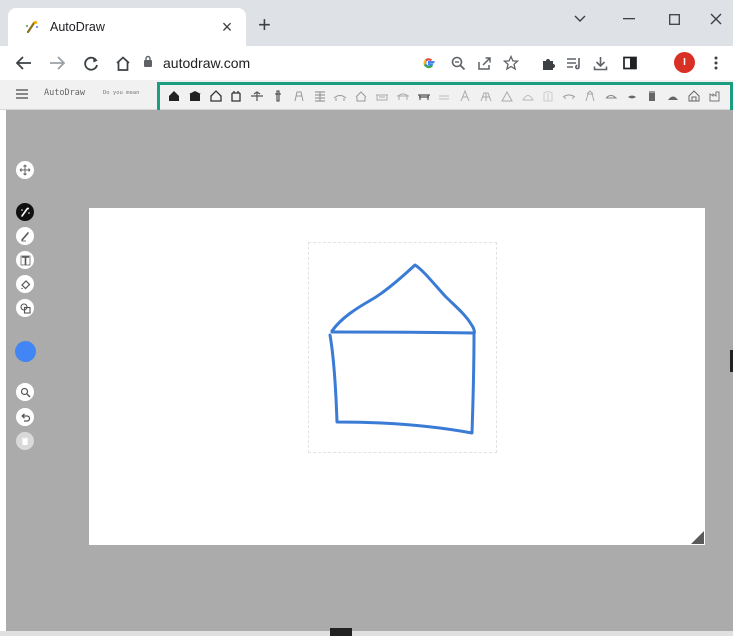 This screenshot has height=636, width=733. What do you see at coordinates (611, 96) in the screenshot?
I see `suggestion-greenhouse-icon` at bounding box center [611, 96].